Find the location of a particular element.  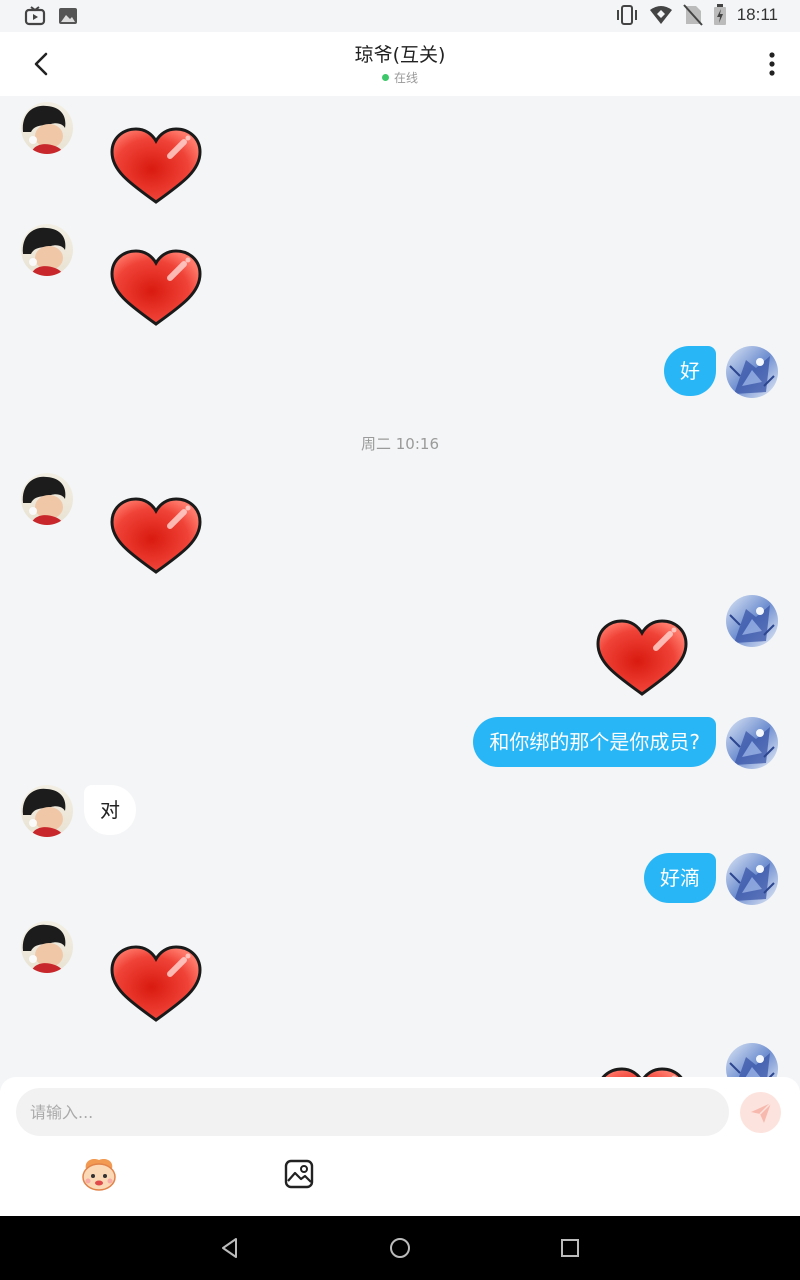

send-button is located at coordinates (760, 1112).